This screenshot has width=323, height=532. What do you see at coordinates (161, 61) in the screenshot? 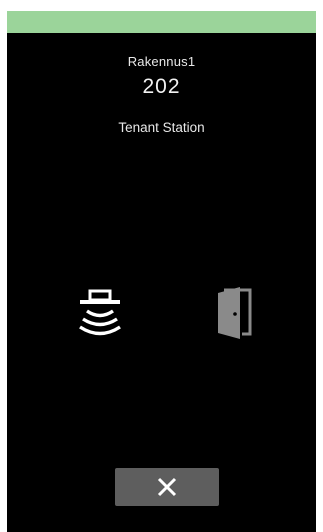
I see `building-name: Rakennus1` at bounding box center [161, 61].